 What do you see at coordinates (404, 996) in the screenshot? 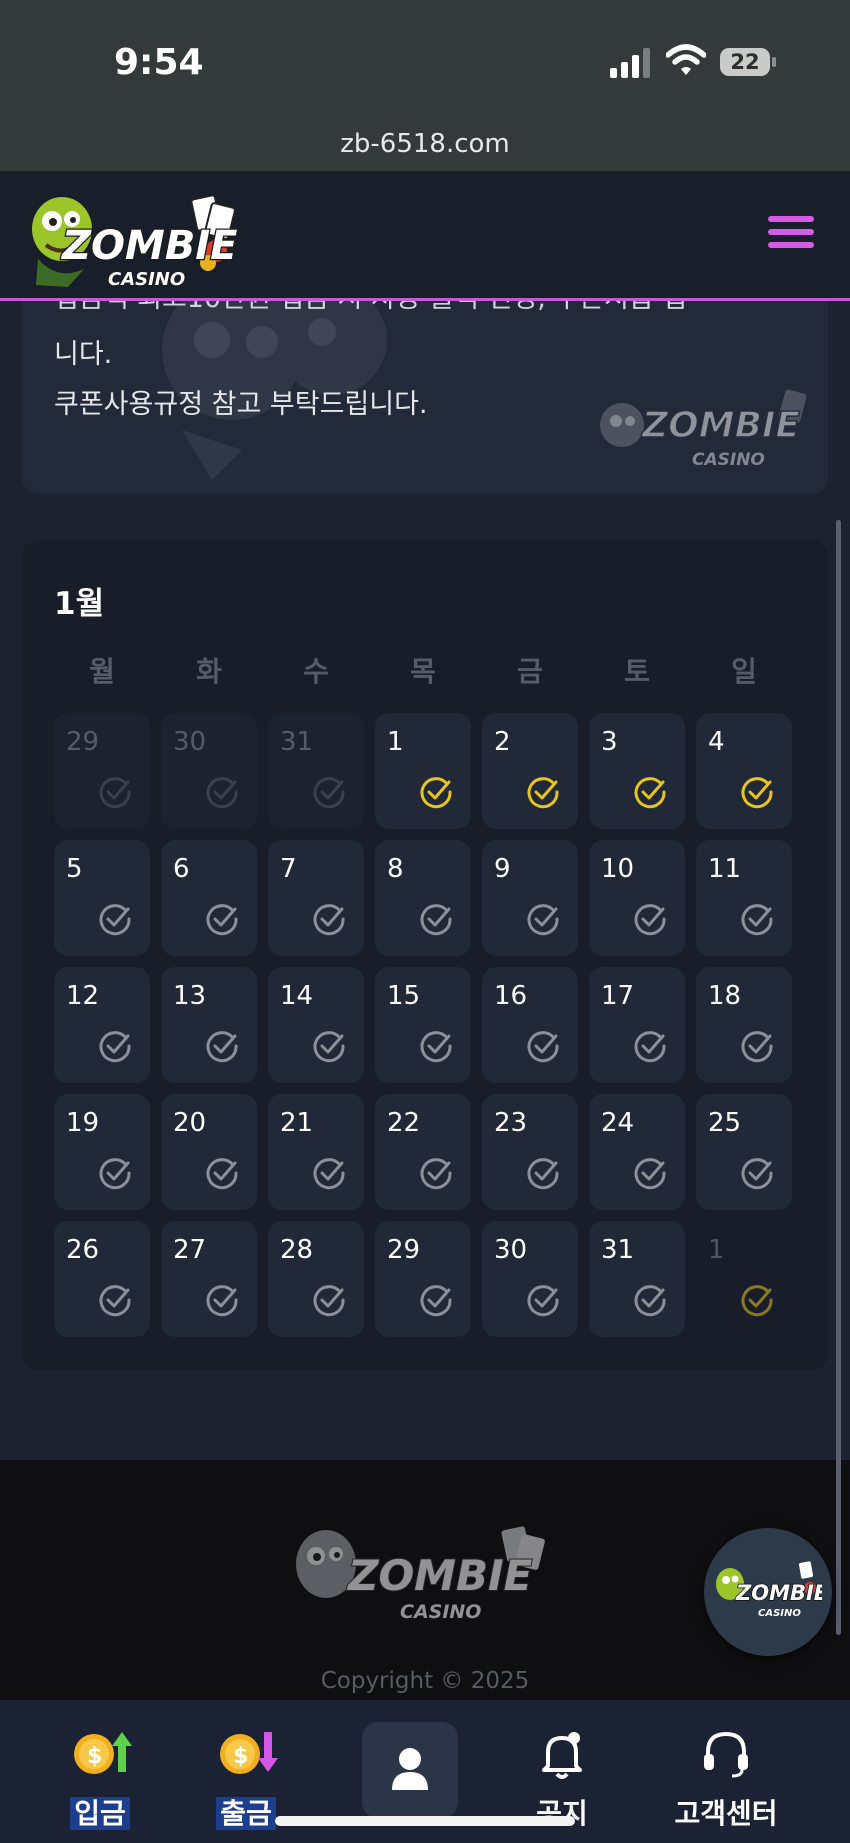
I see `calendar-day-number: 15` at bounding box center [404, 996].